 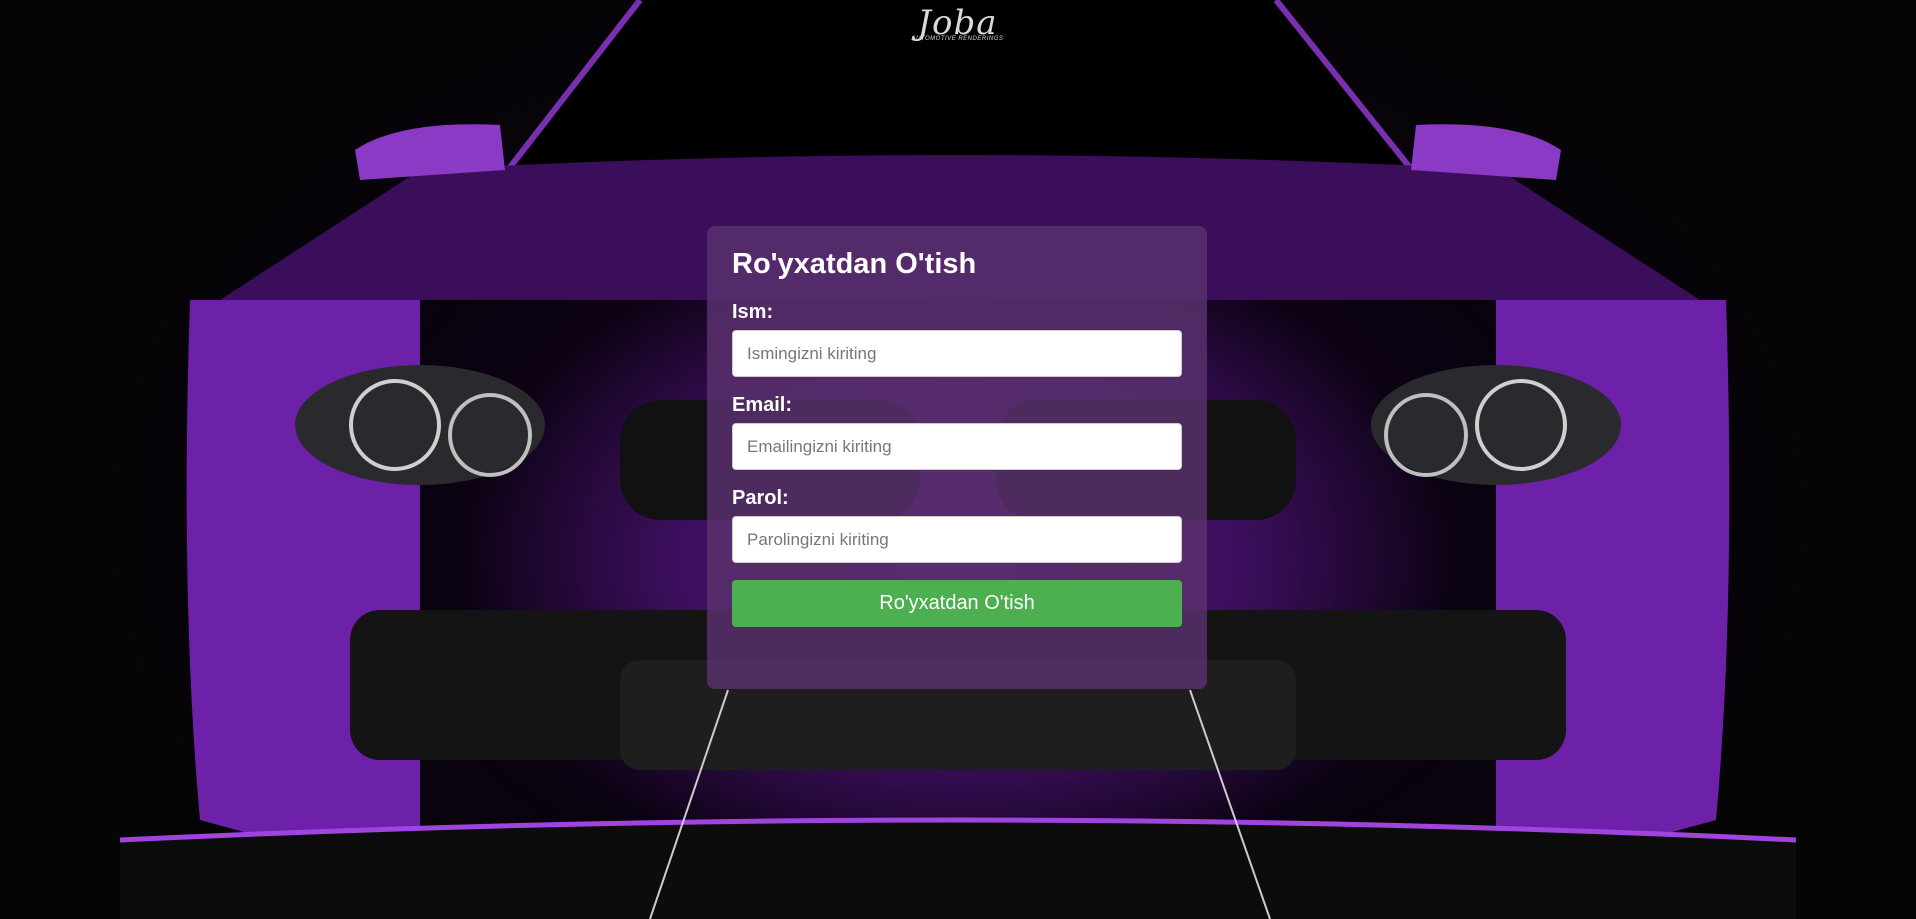 I want to click on password-label: Parol:, so click(x=760, y=498).